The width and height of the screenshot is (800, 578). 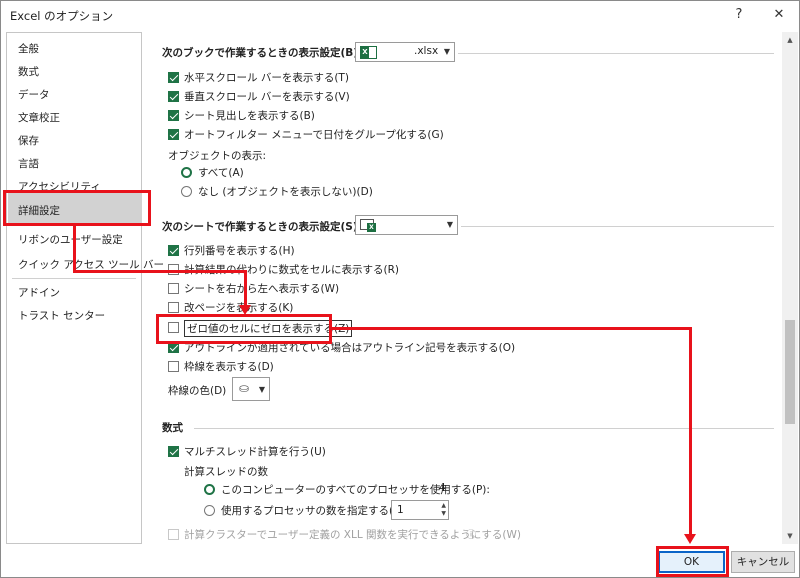 I want to click on workbook-select: X .xlsx ▼, so click(x=405, y=52).